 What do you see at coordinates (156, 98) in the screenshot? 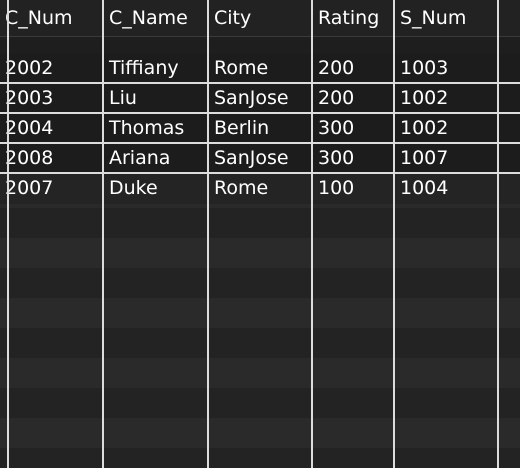
I see `cell-c-name: Liu` at bounding box center [156, 98].